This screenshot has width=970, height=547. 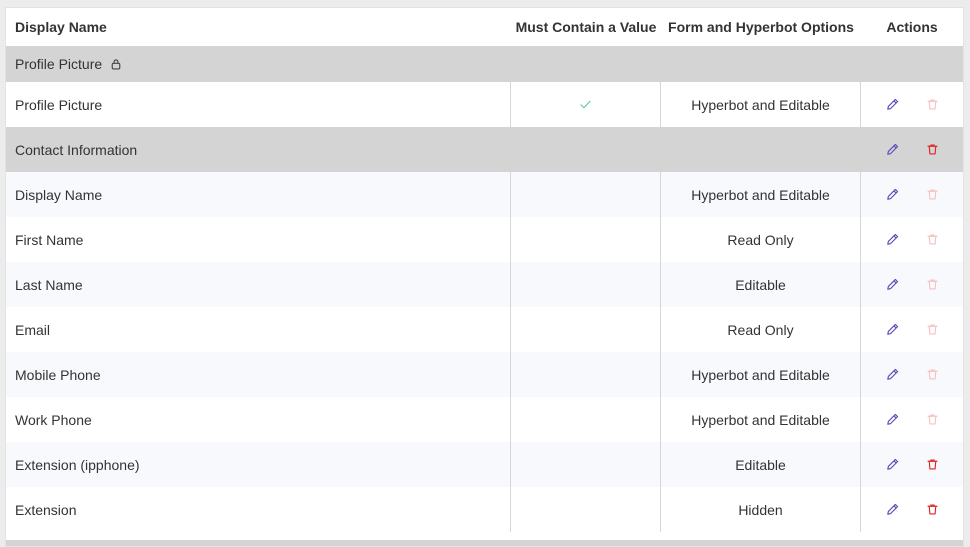 I want to click on next-group-strip, so click(x=484, y=543).